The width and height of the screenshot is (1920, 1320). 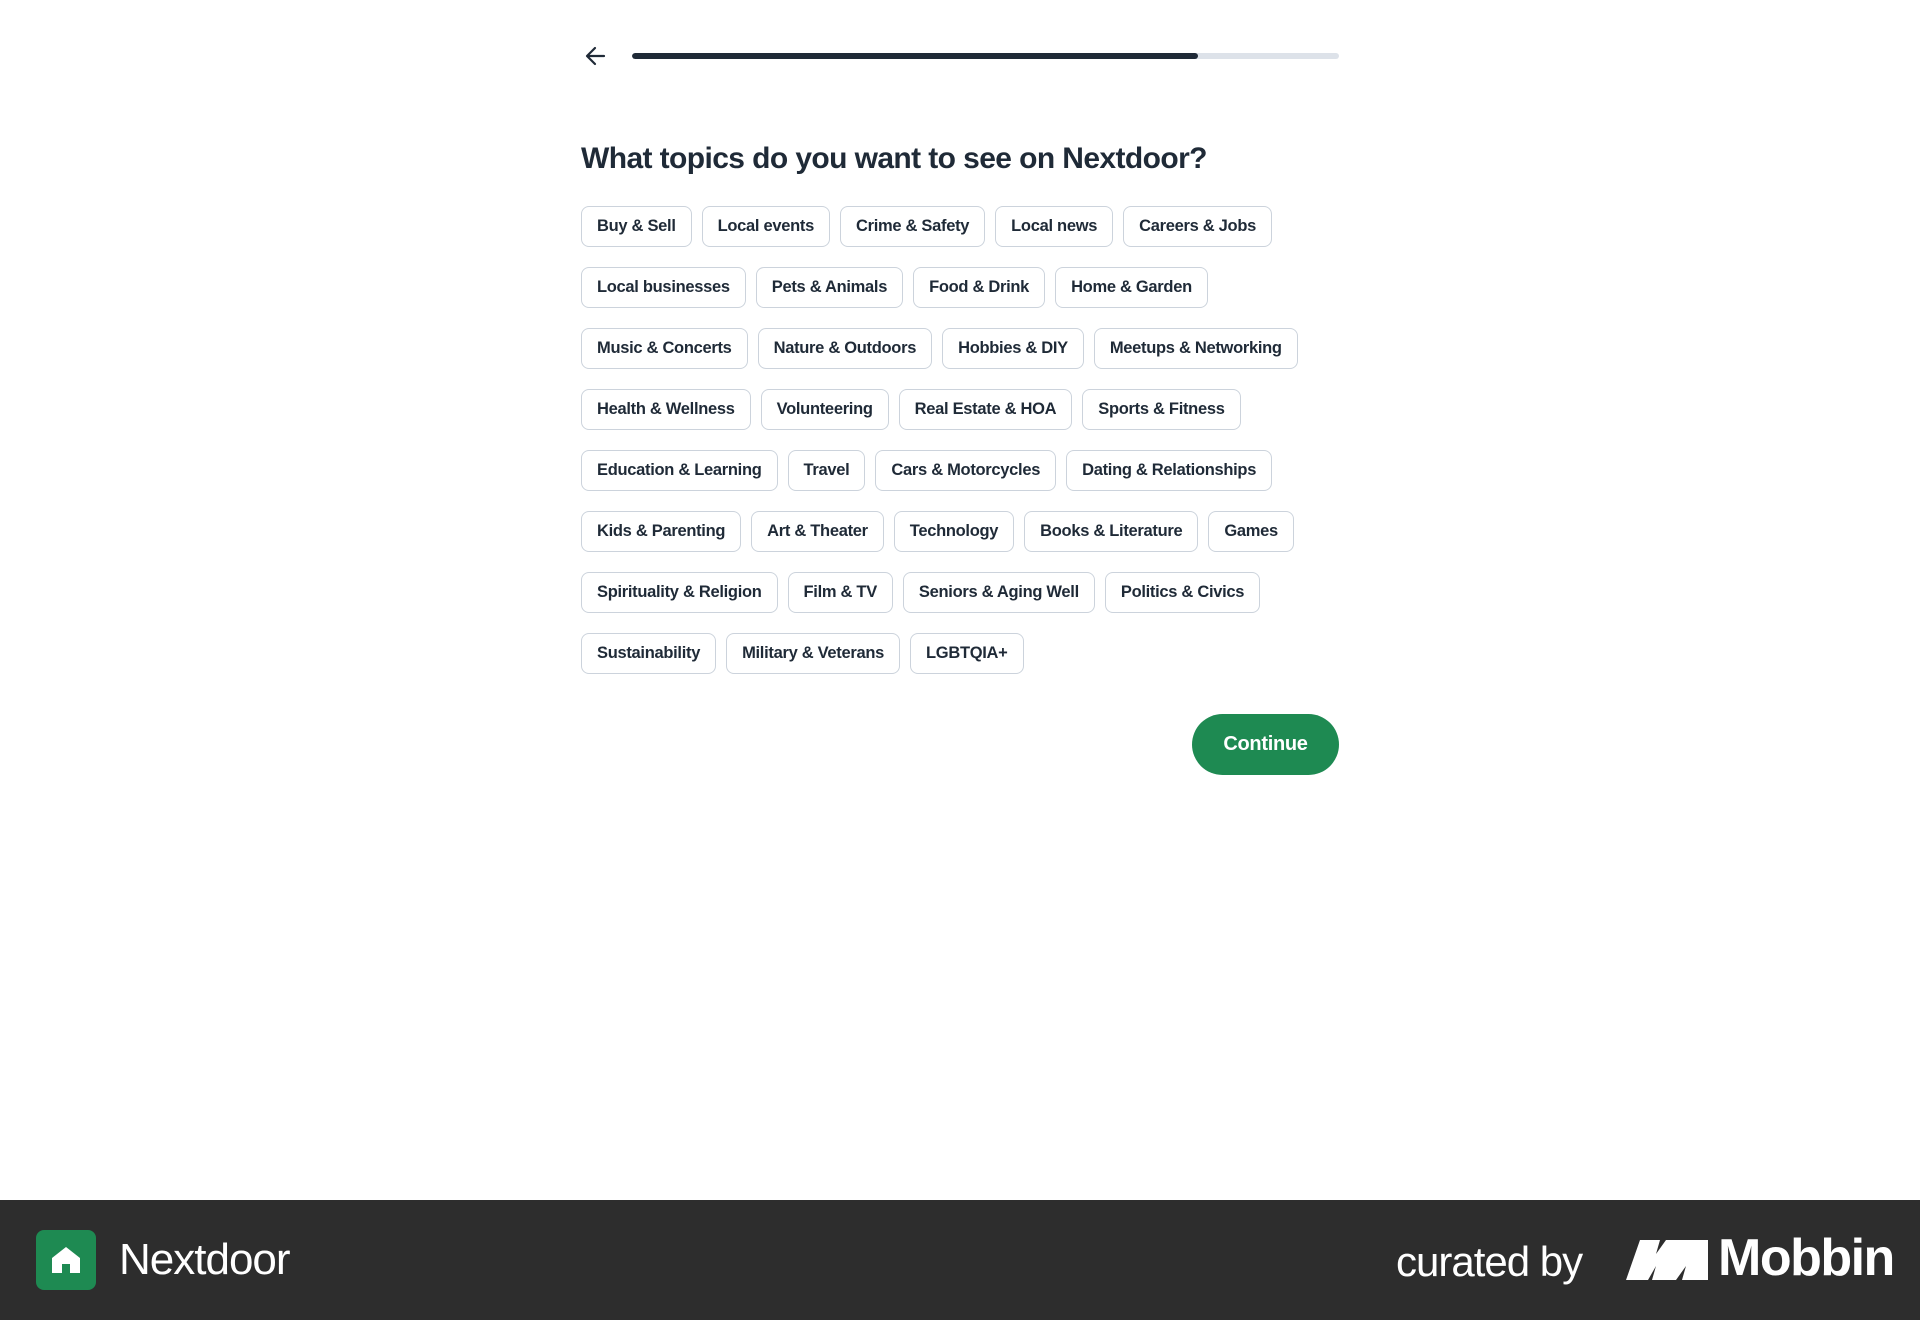 What do you see at coordinates (1161, 409) in the screenshot?
I see `topic-chip: Sports & Fitness` at bounding box center [1161, 409].